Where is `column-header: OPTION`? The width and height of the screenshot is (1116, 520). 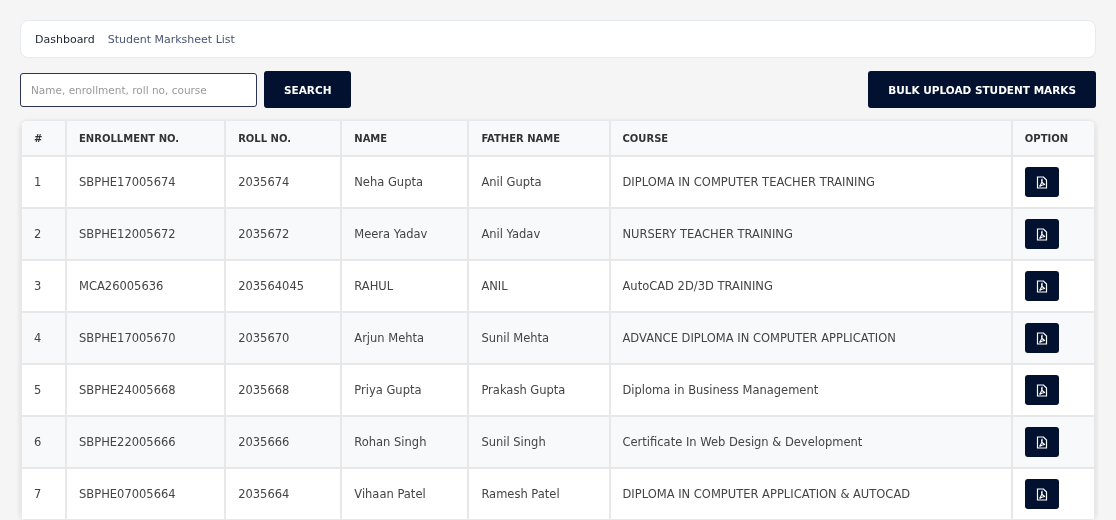 column-header: OPTION is located at coordinates (1053, 138).